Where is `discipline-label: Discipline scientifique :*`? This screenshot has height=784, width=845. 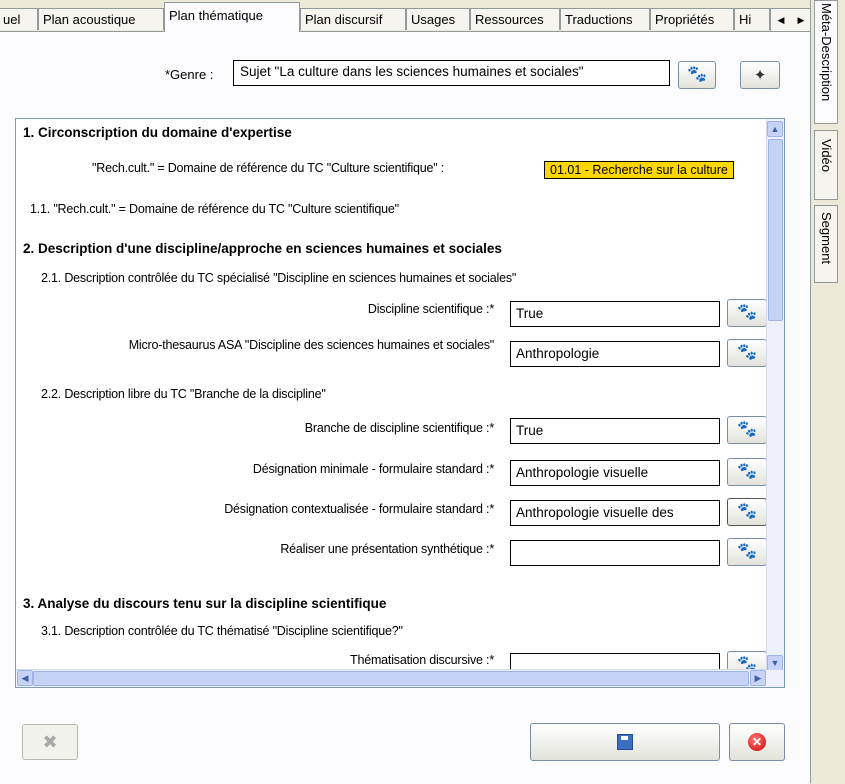 discipline-label: Discipline scientifique :* is located at coordinates (430, 309).